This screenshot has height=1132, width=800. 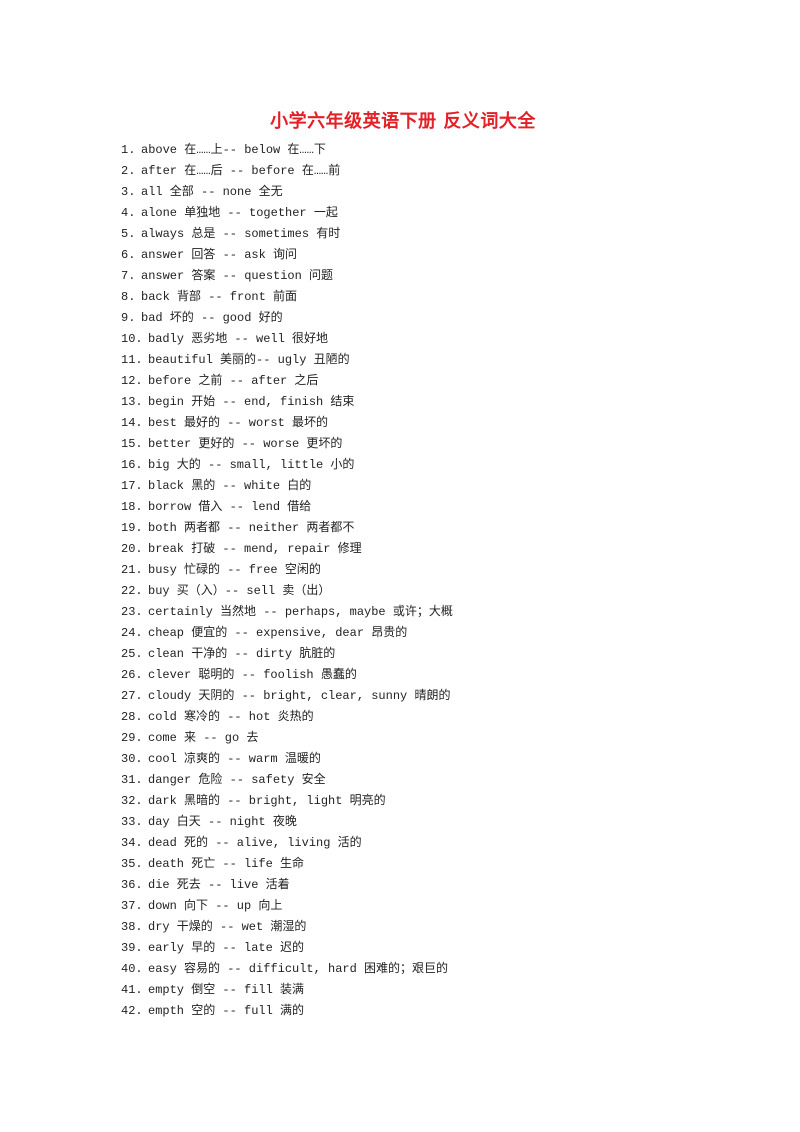 I want to click on item-text: dark 黑暗的 -- bright, light 明亮的, so click(x=267, y=801).